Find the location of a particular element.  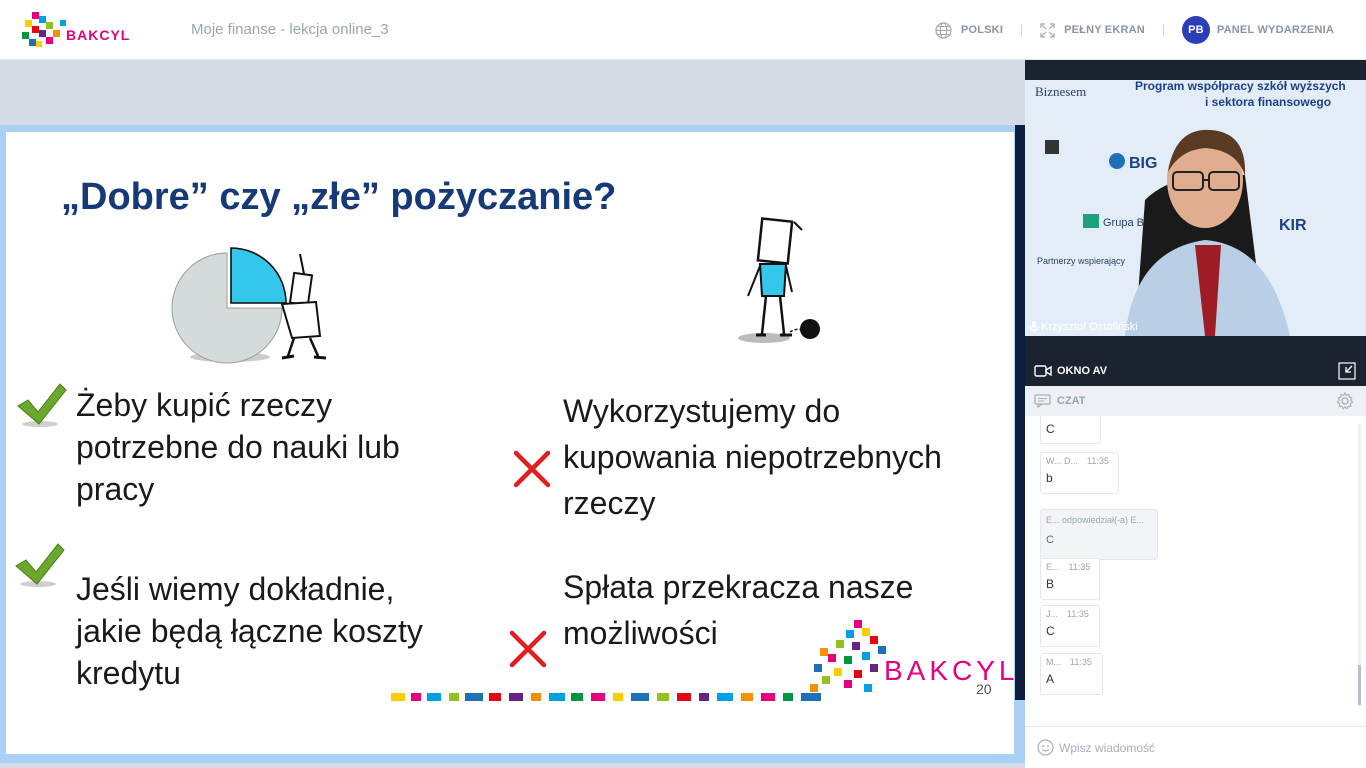

speaker-name-tag: Krzysztof Ostafiński is located at coordinates (1083, 327).